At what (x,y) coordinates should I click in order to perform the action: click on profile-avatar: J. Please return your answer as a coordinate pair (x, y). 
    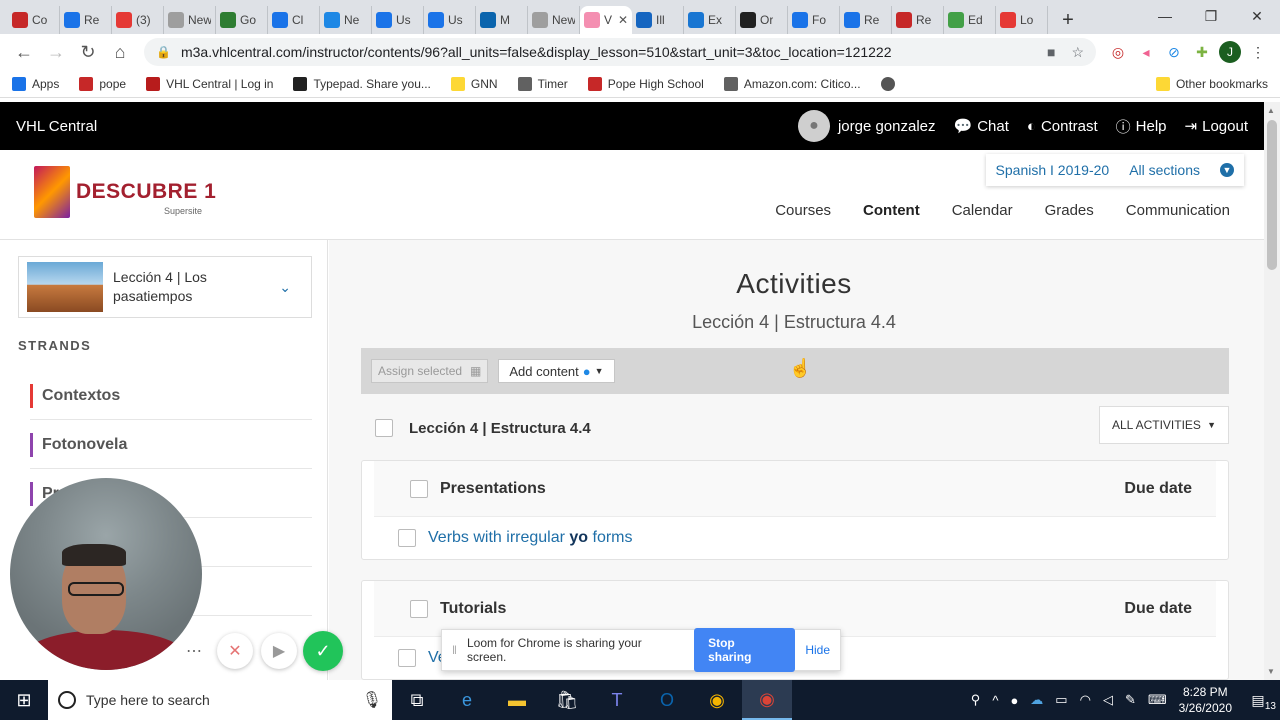
    Looking at the image, I should click on (1230, 52).